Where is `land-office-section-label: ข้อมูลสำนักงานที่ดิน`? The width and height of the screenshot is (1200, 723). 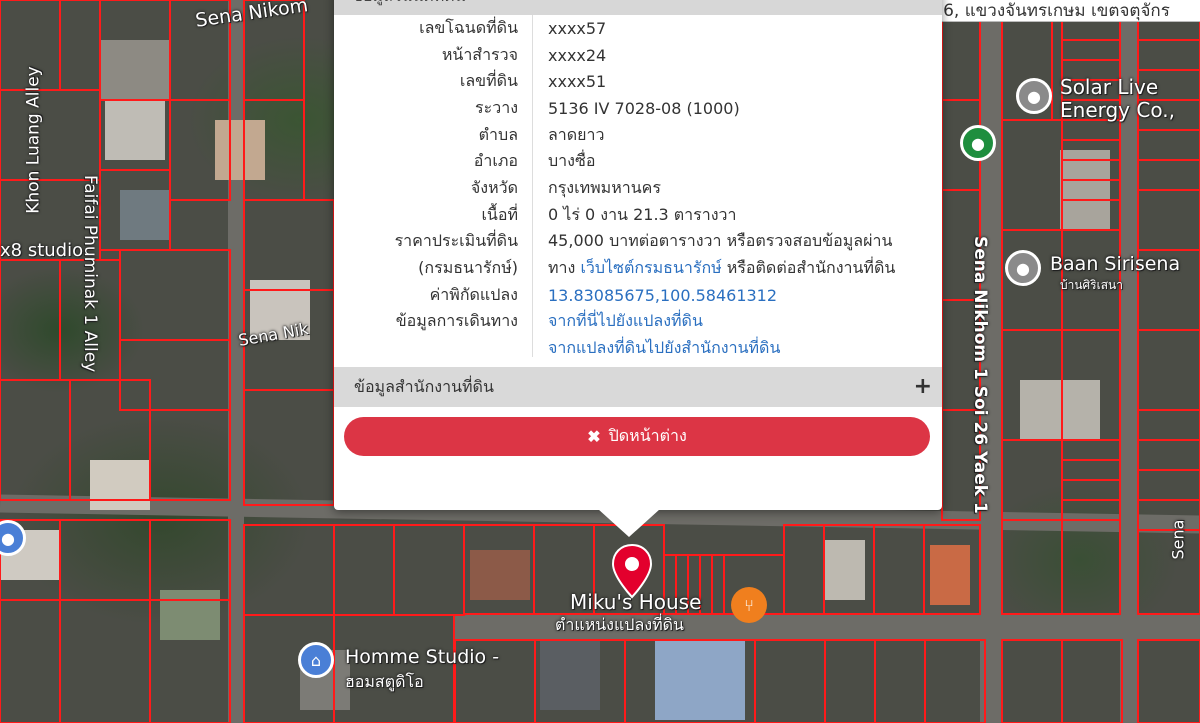 land-office-section-label: ข้อมูลสำนักงานที่ดิน is located at coordinates (424, 386).